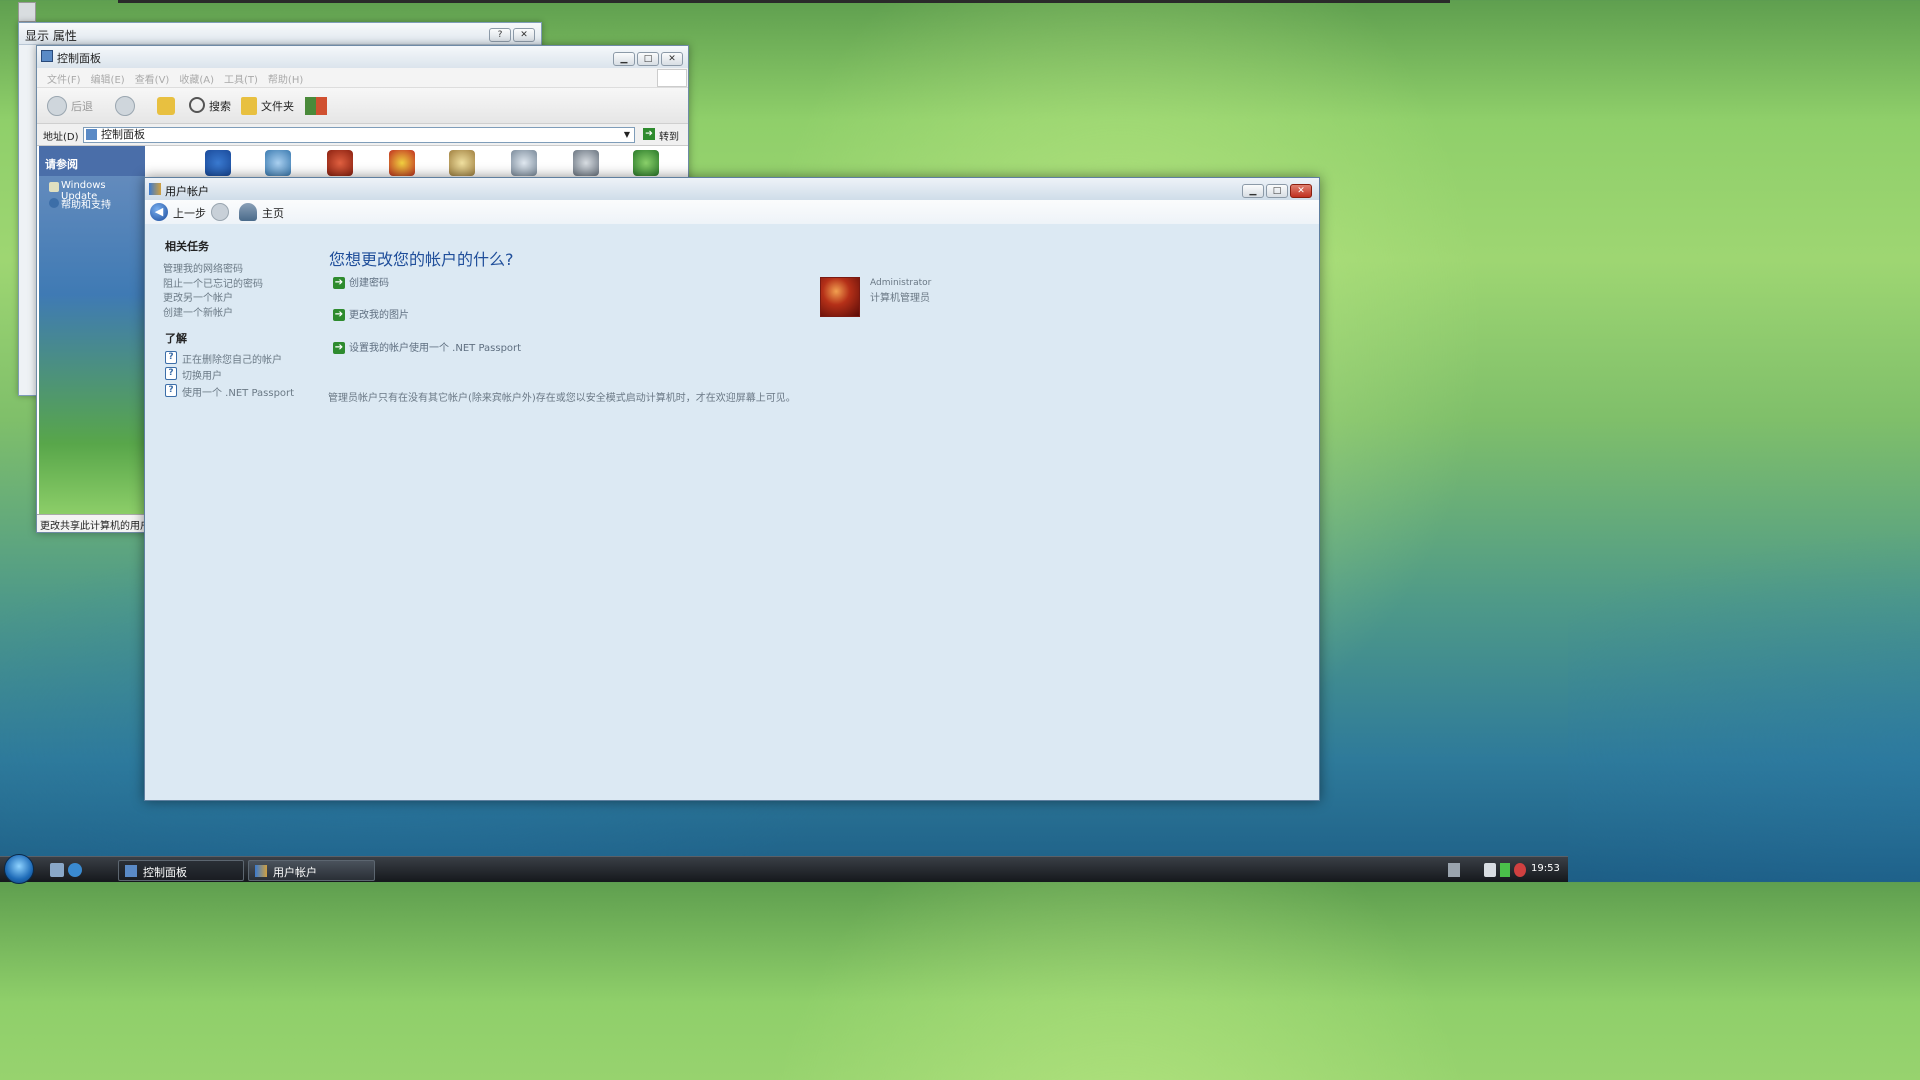 This screenshot has width=1920, height=1080. Describe the element at coordinates (1545, 868) in the screenshot. I see `clock: 19:53` at that location.